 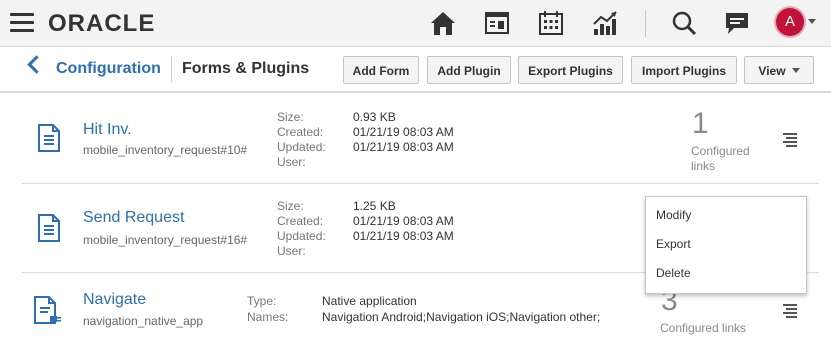 What do you see at coordinates (497, 23) in the screenshot?
I see `reports-icon` at bounding box center [497, 23].